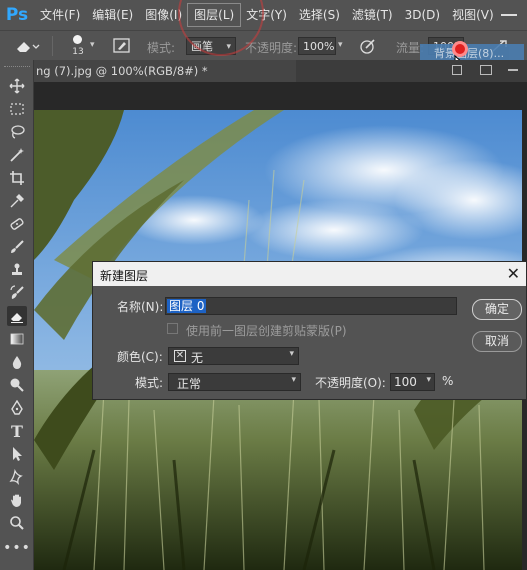 Image resolution: width=527 pixels, height=570 pixels. Describe the element at coordinates (17, 270) in the screenshot. I see `stamp-icon` at that location.